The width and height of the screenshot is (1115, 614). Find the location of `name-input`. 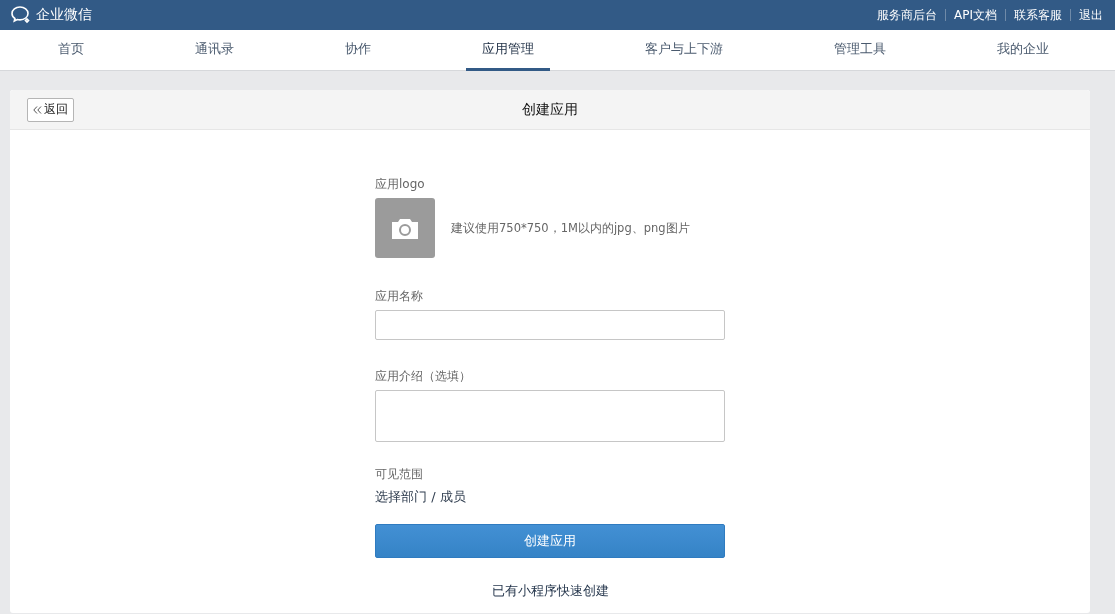

name-input is located at coordinates (550, 325).